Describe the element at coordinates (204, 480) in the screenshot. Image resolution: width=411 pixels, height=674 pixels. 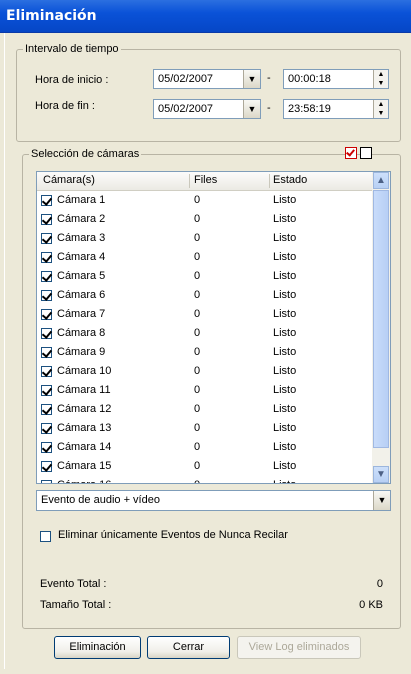
I see `camera-row: Cámara 16 0 Listo` at that location.